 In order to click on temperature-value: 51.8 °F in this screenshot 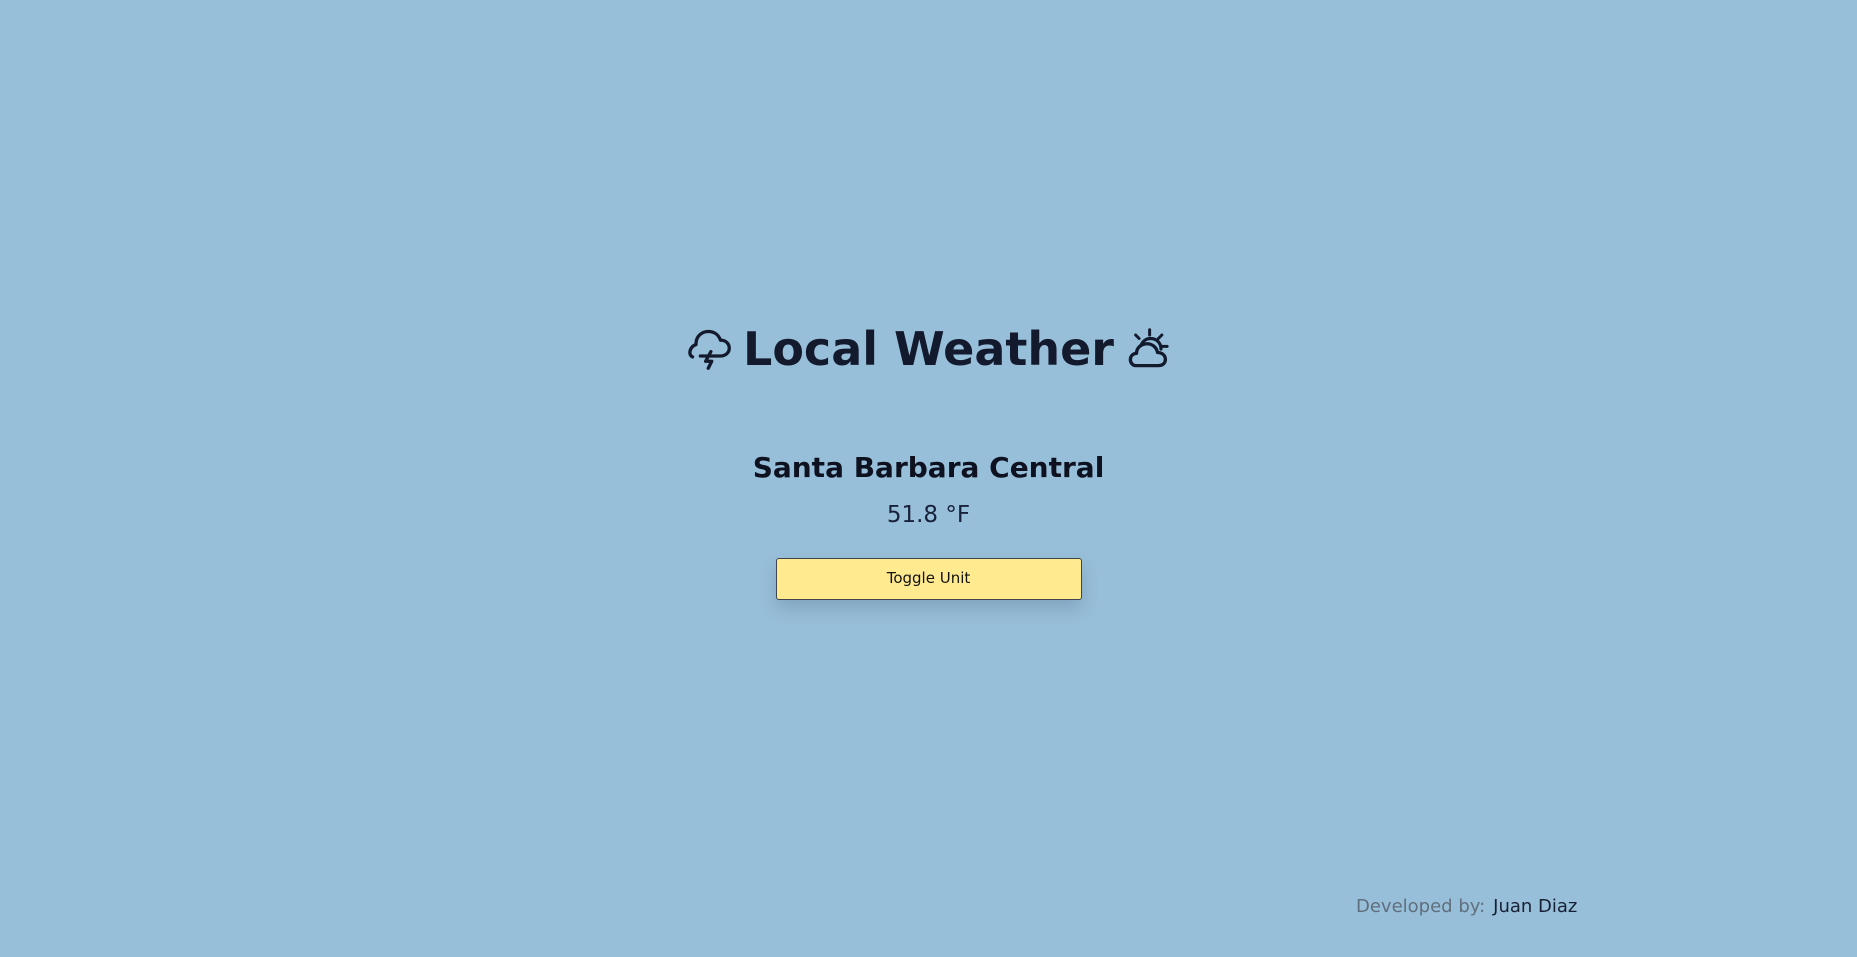, I will do `click(928, 515)`.